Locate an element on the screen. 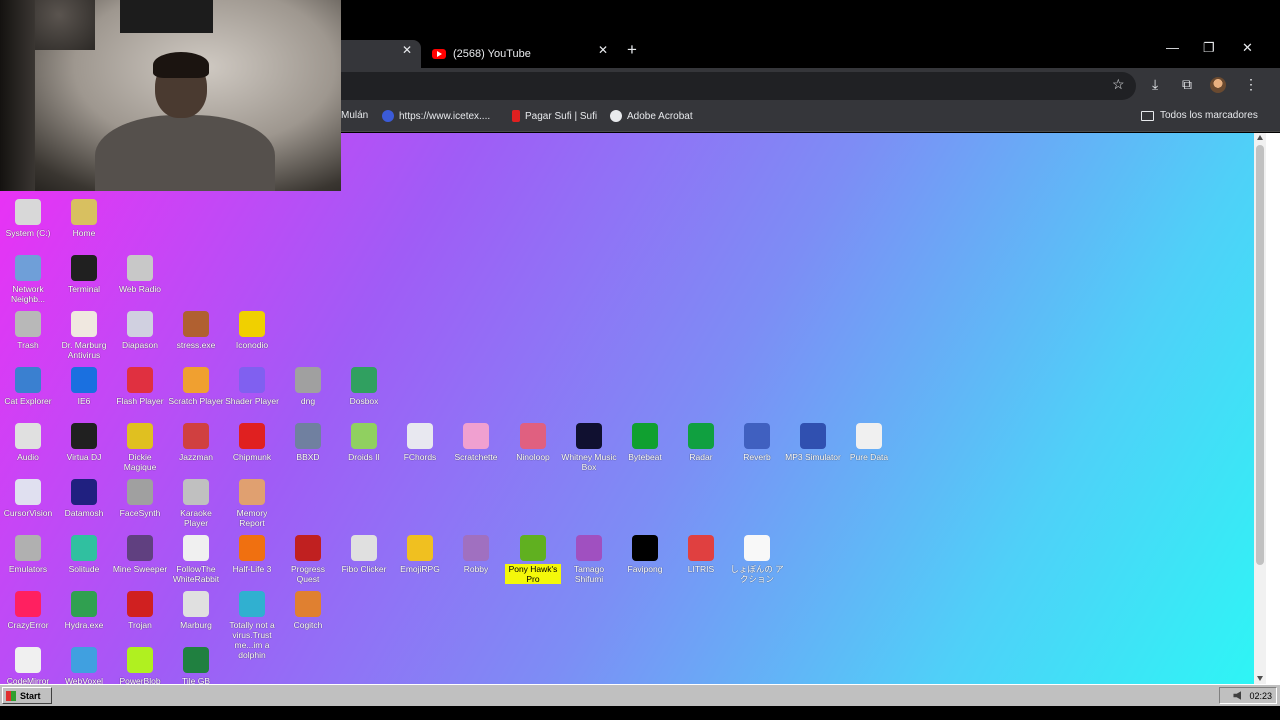 The height and width of the screenshot is (720, 1280). desktop-icon-label: Half-Life 3 is located at coordinates (252, 569).